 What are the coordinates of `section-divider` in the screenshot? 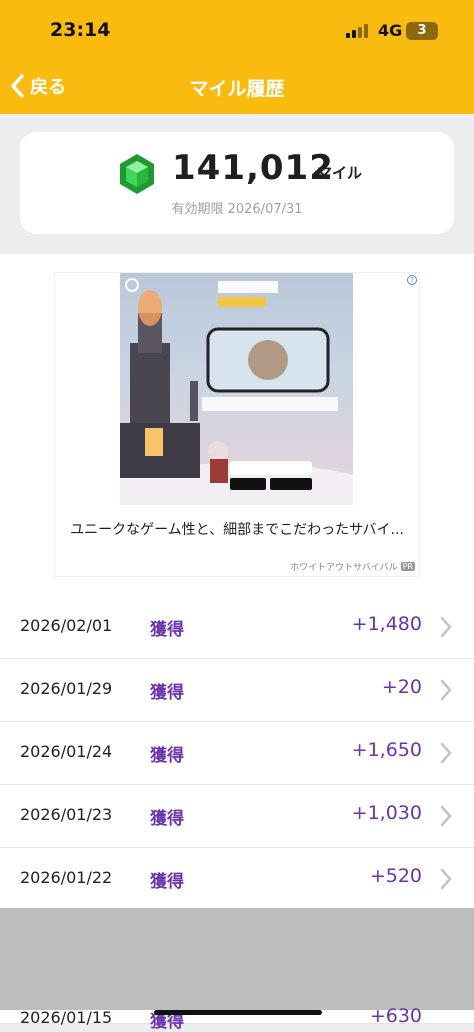 It's located at (237, 959).